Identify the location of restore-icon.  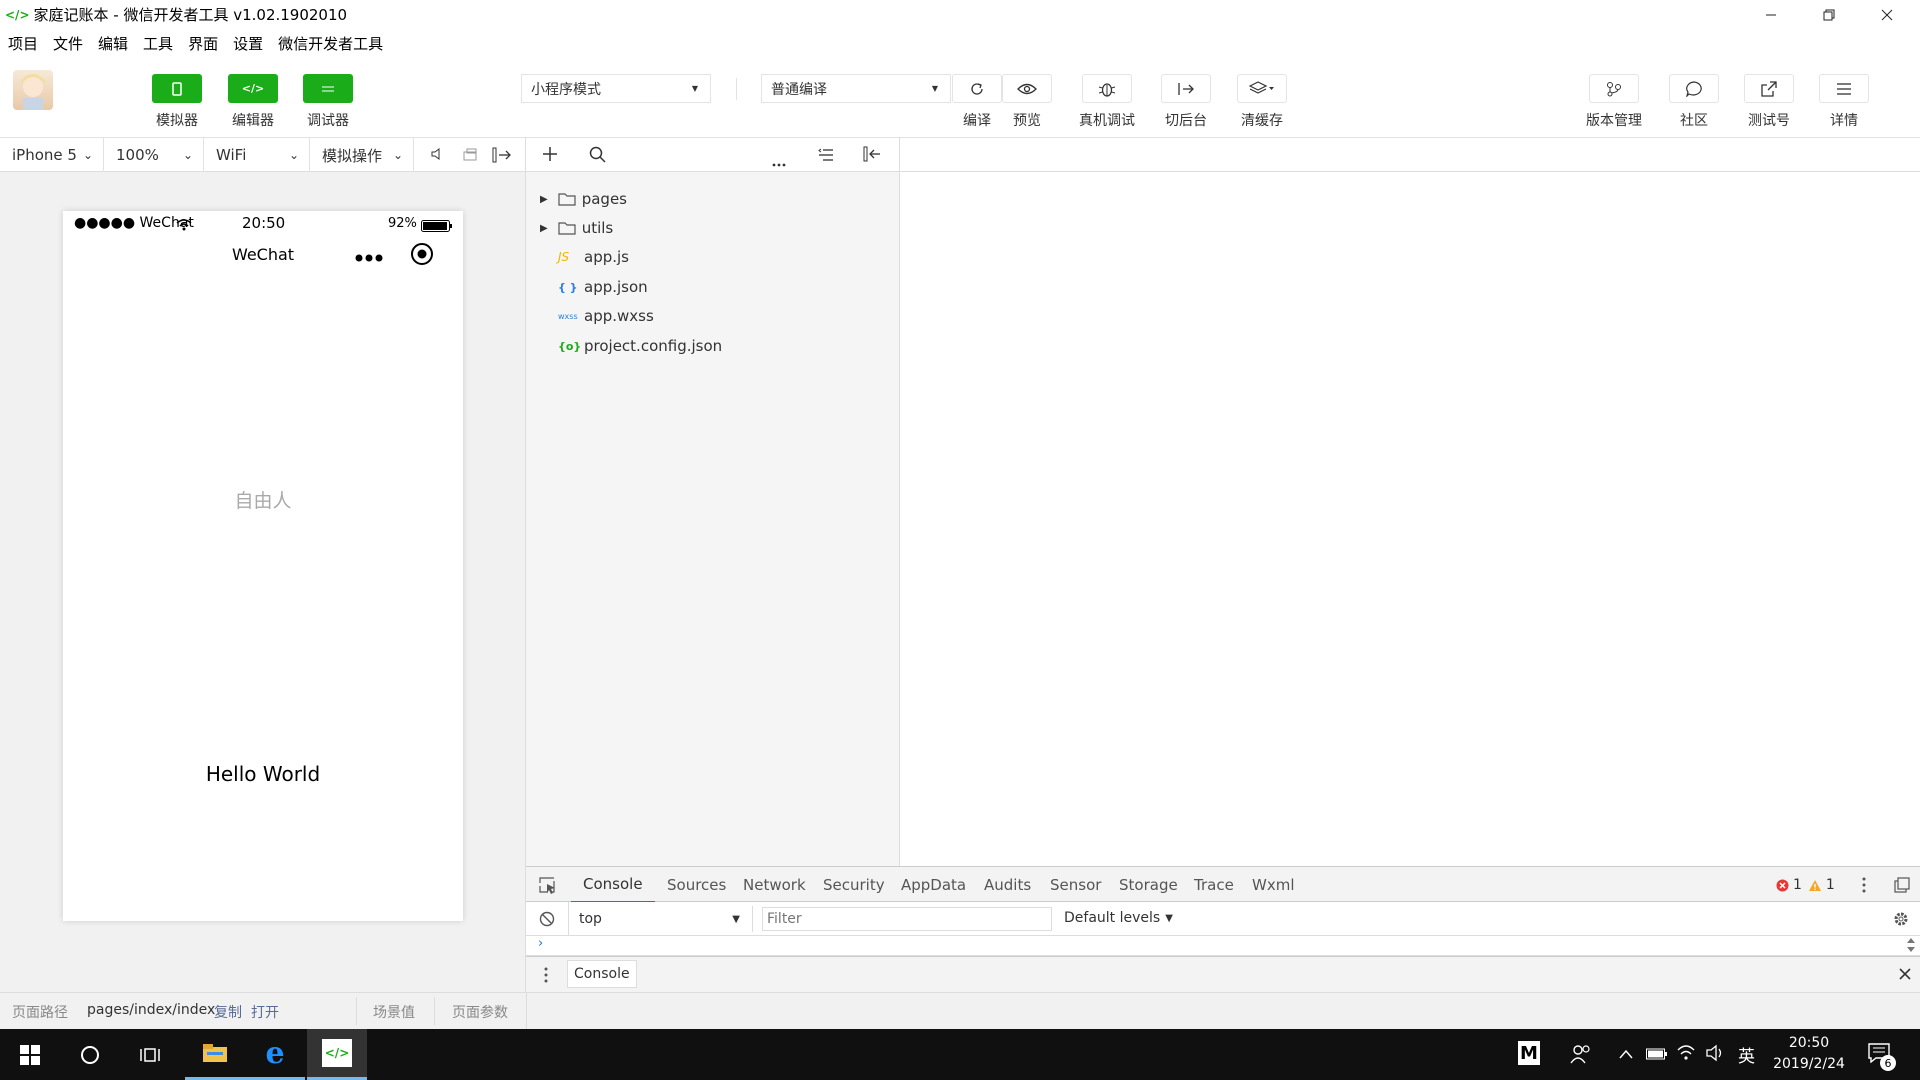
(1829, 14).